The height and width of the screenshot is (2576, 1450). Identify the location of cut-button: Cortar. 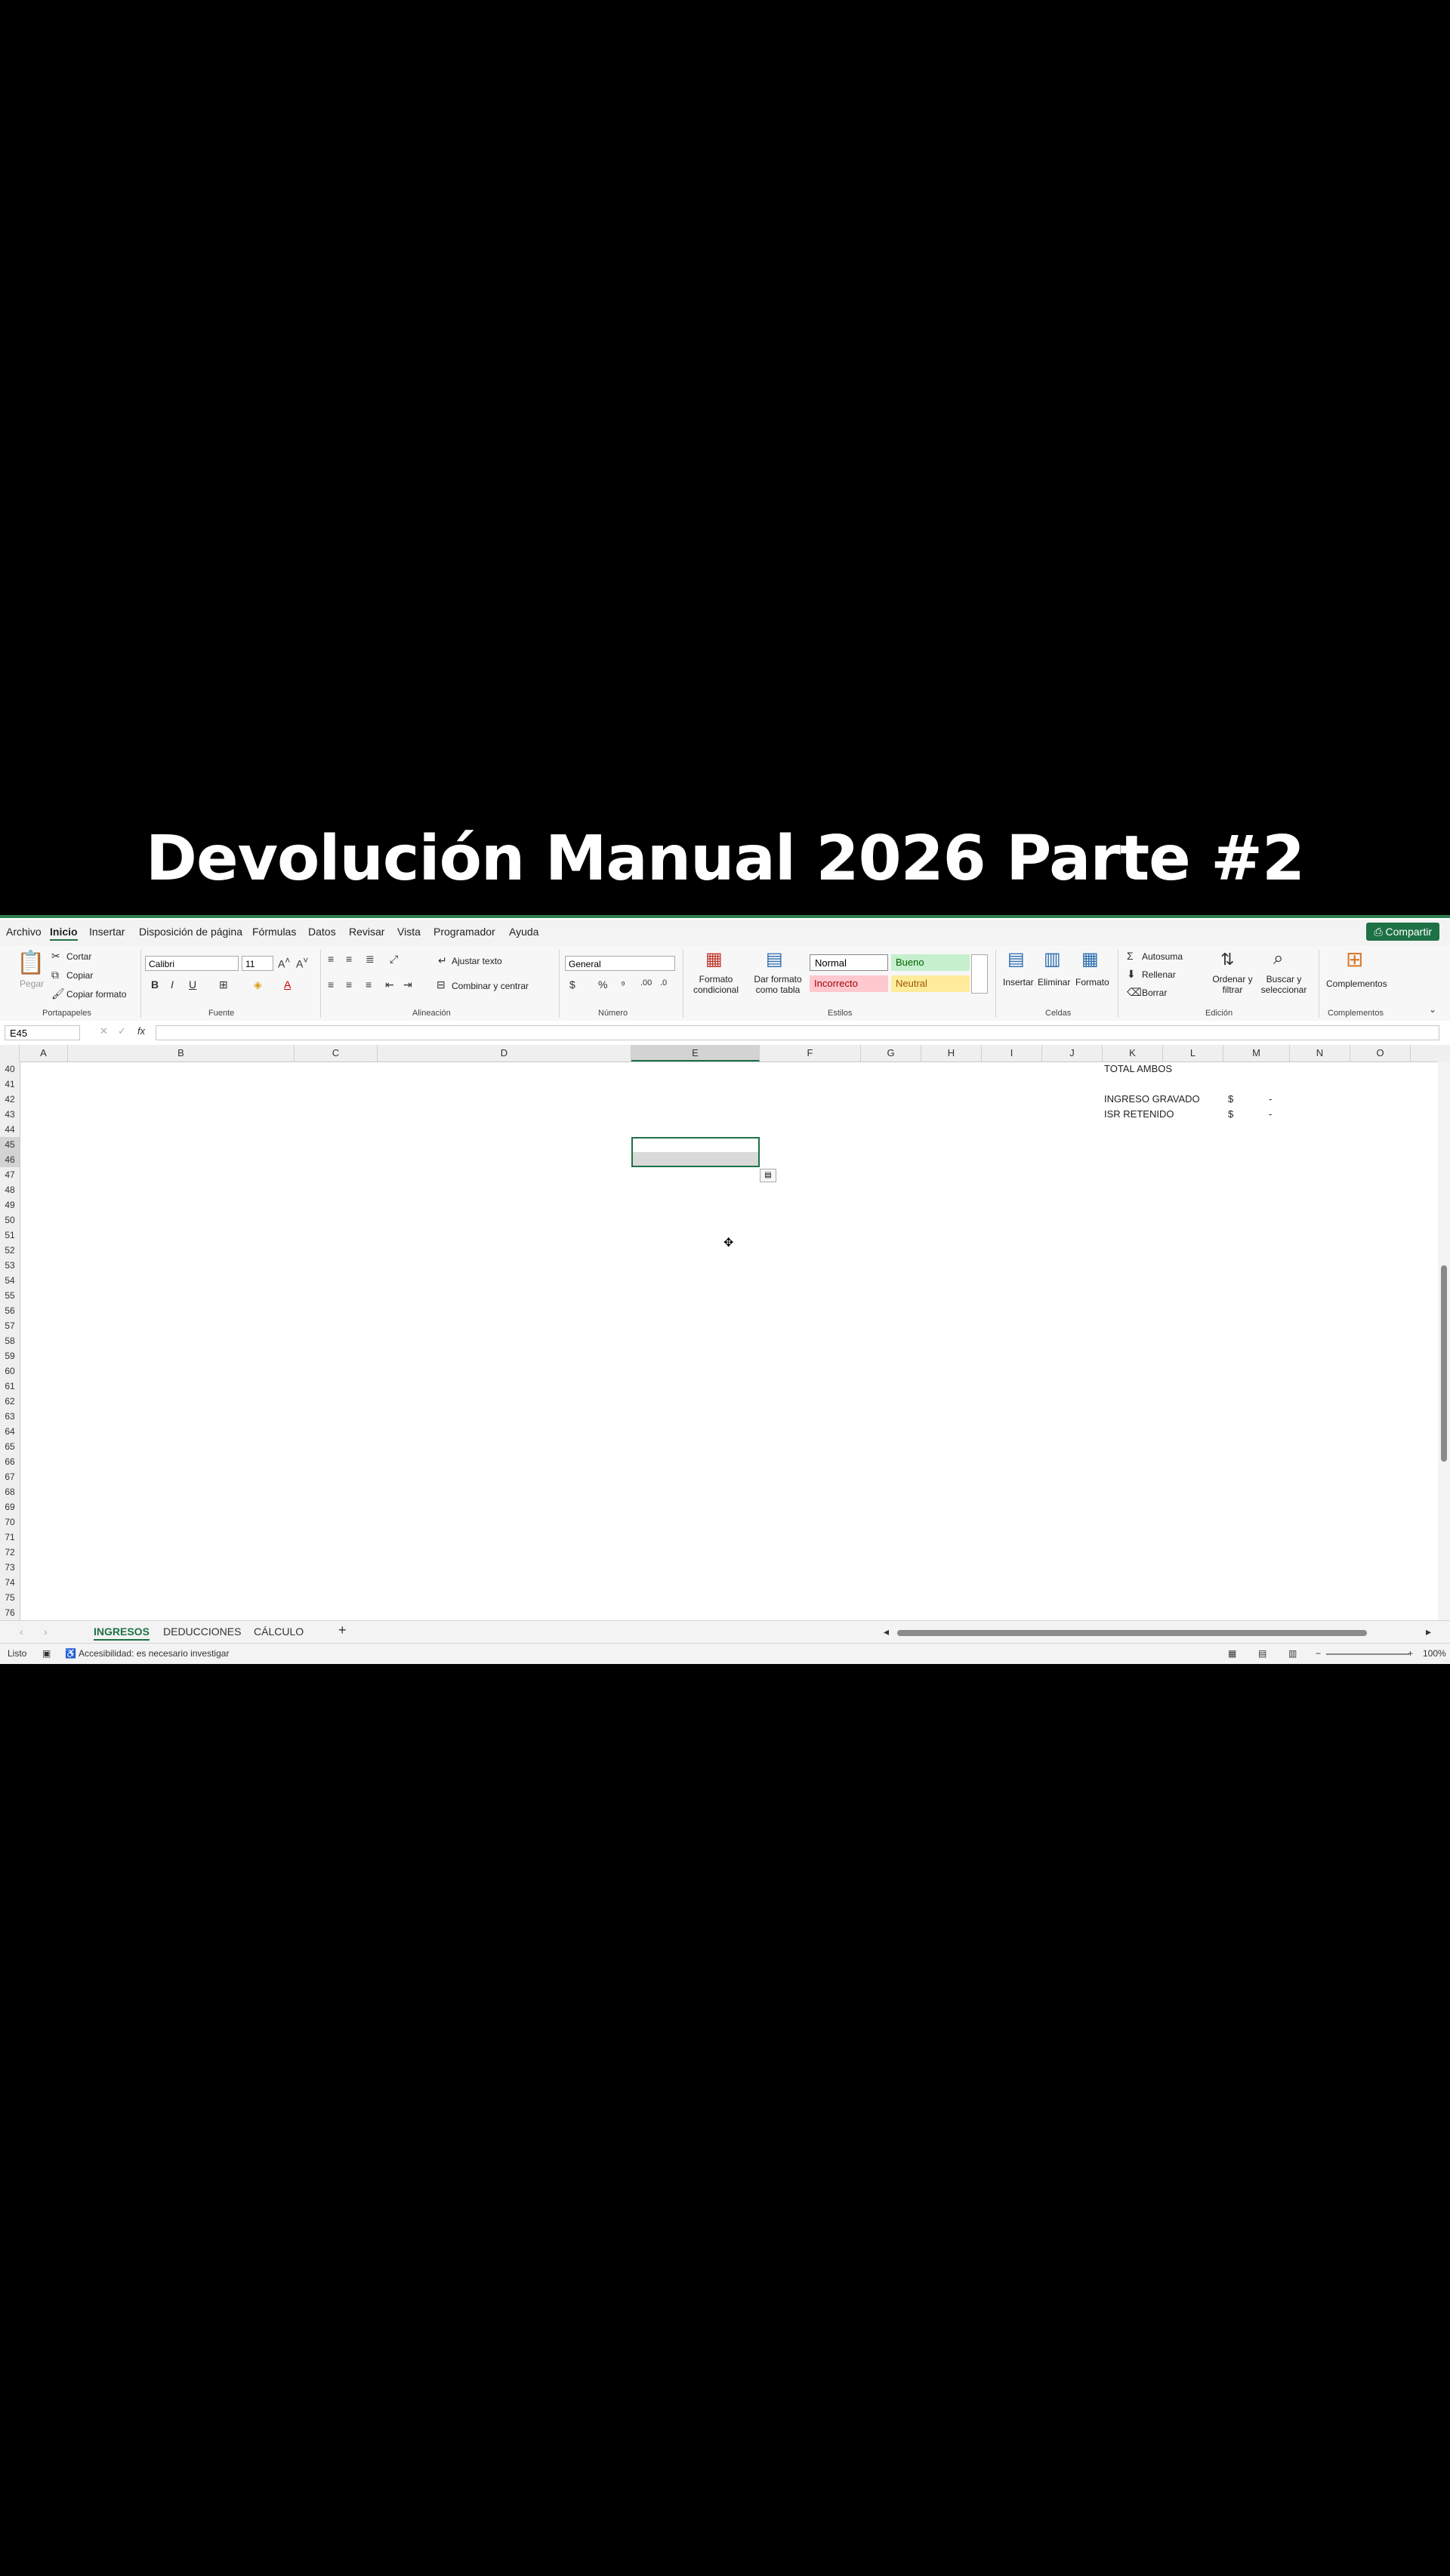
(78, 956).